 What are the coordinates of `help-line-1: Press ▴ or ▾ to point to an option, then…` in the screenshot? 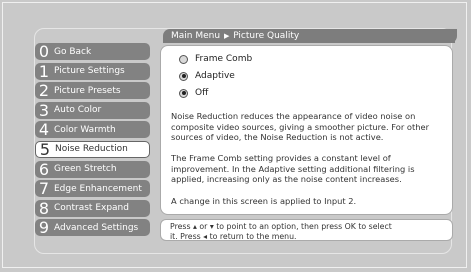 It's located at (281, 226).